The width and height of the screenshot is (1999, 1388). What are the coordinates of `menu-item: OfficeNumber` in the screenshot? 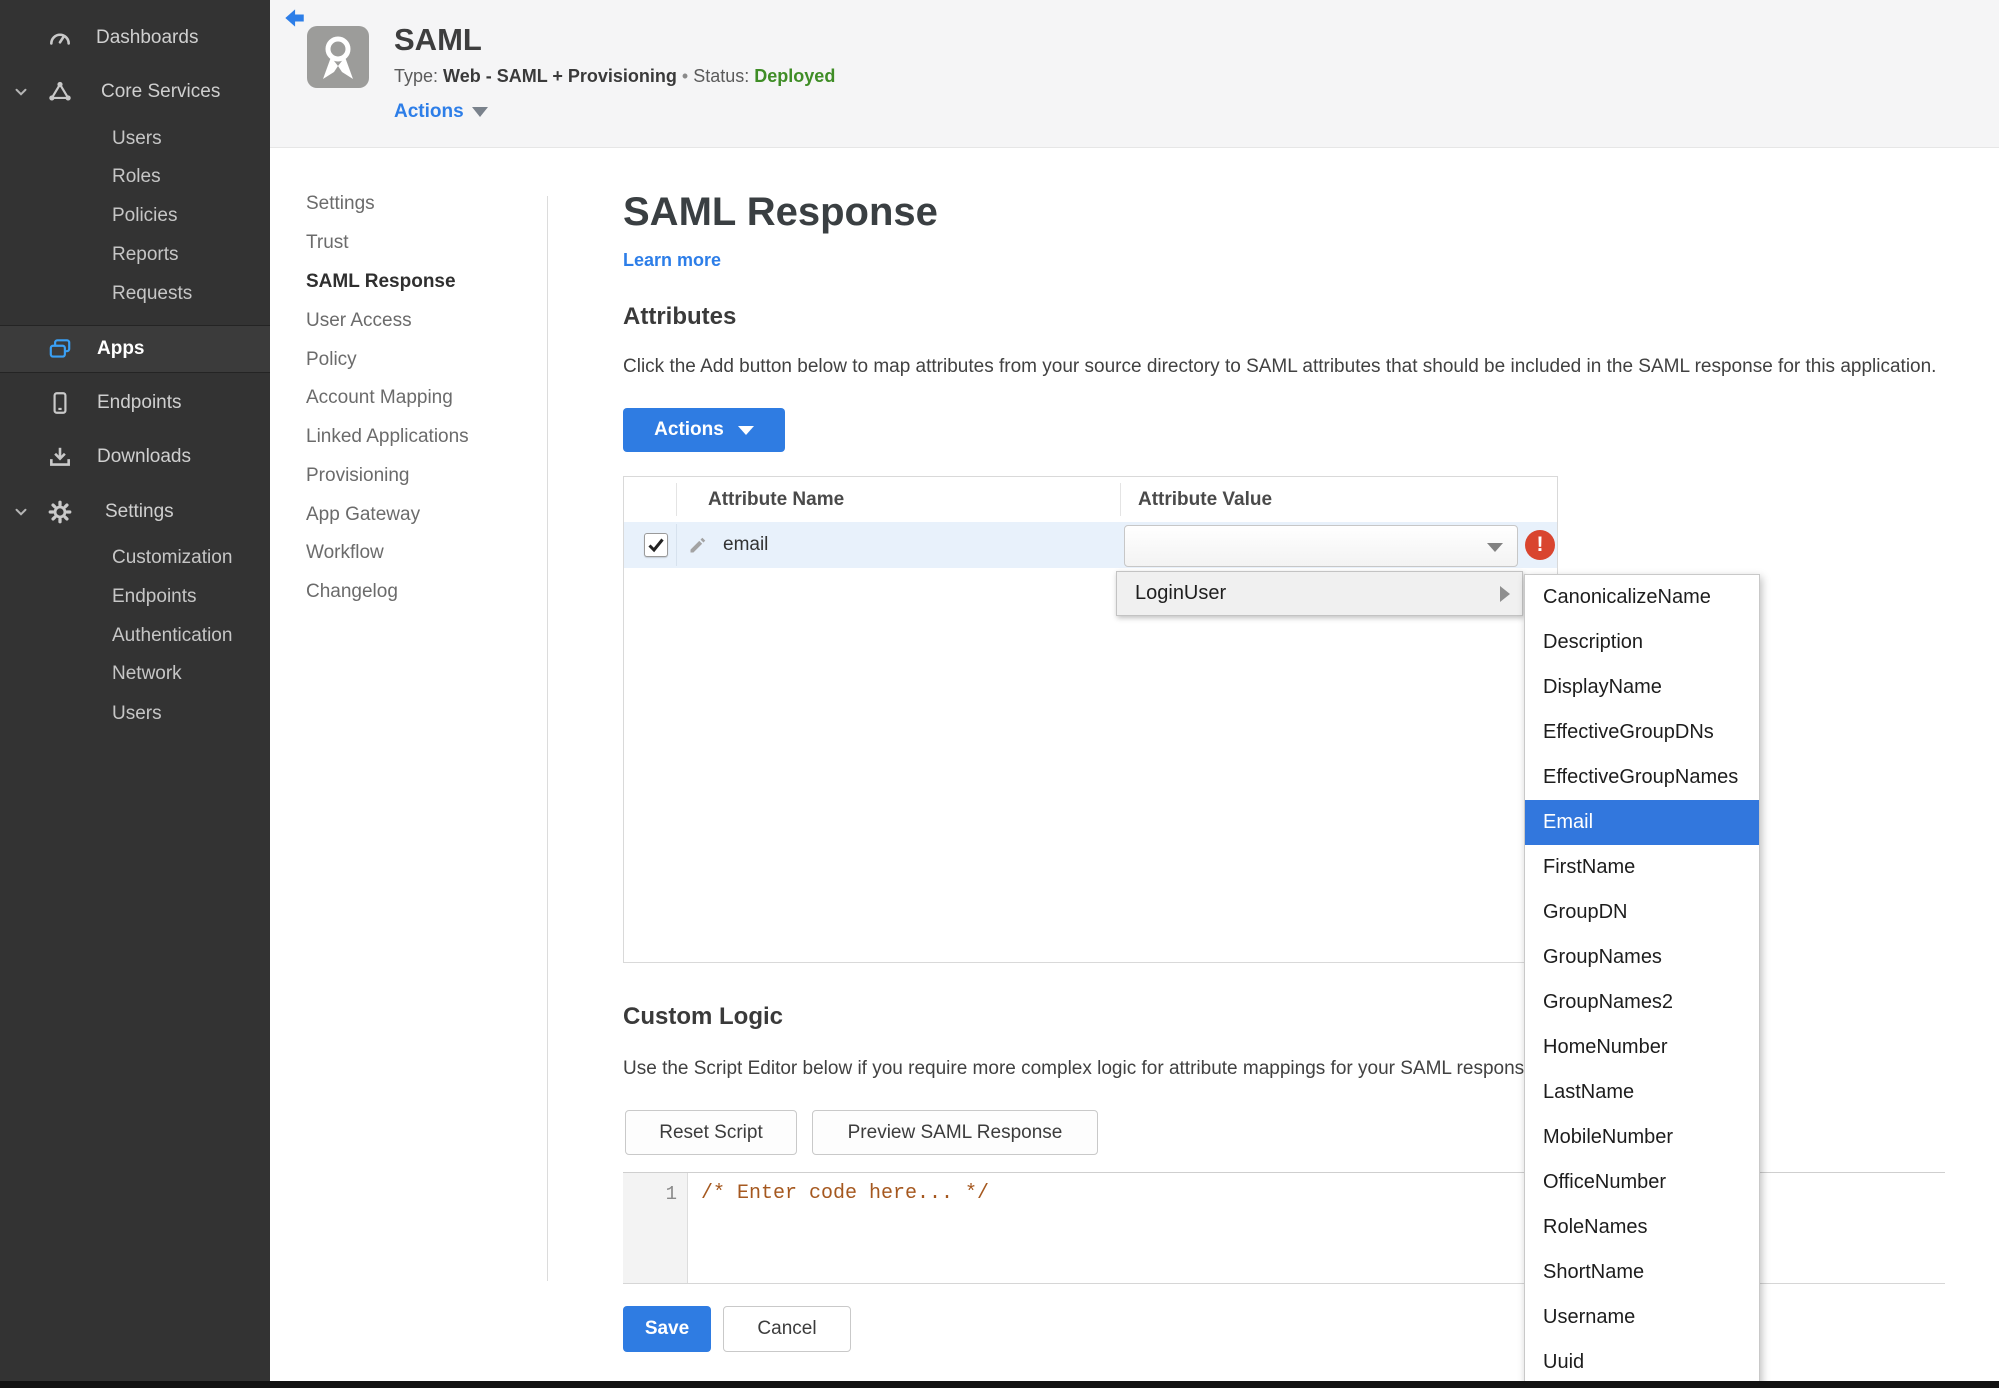 It's located at (1642, 1182).